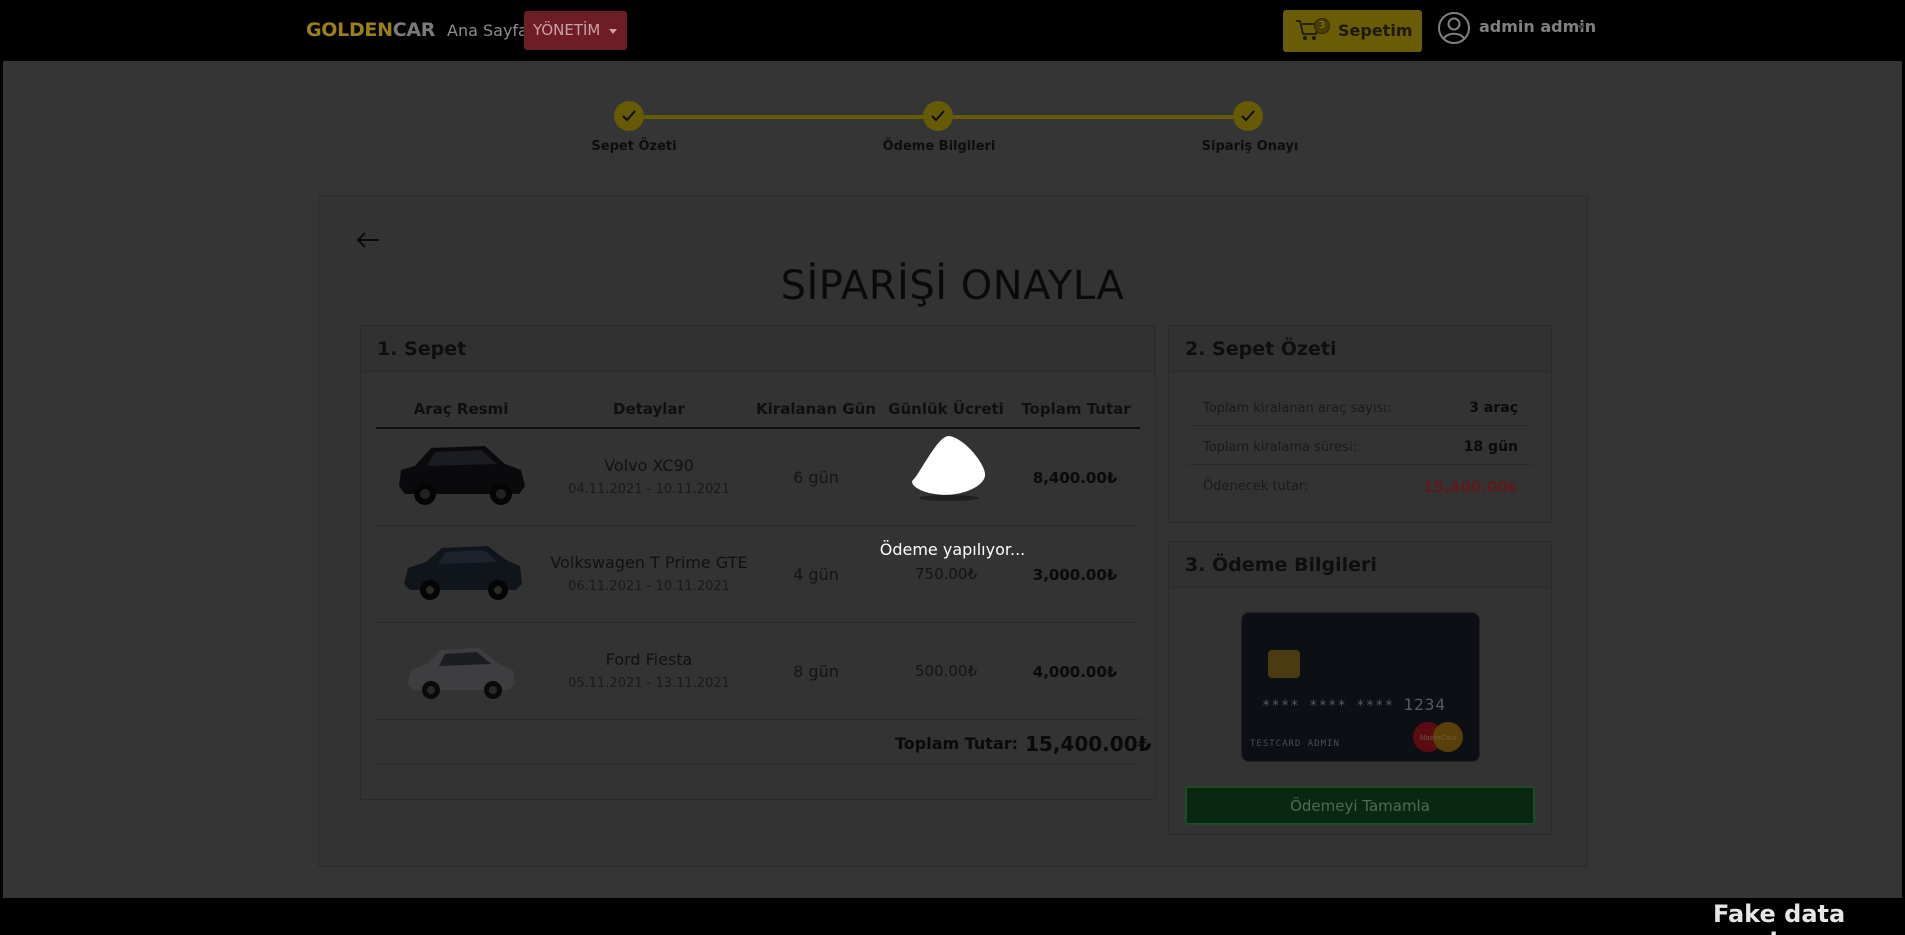  What do you see at coordinates (1360, 805) in the screenshot?
I see `complete-payment-button: Ödemeyi Tamamla` at bounding box center [1360, 805].